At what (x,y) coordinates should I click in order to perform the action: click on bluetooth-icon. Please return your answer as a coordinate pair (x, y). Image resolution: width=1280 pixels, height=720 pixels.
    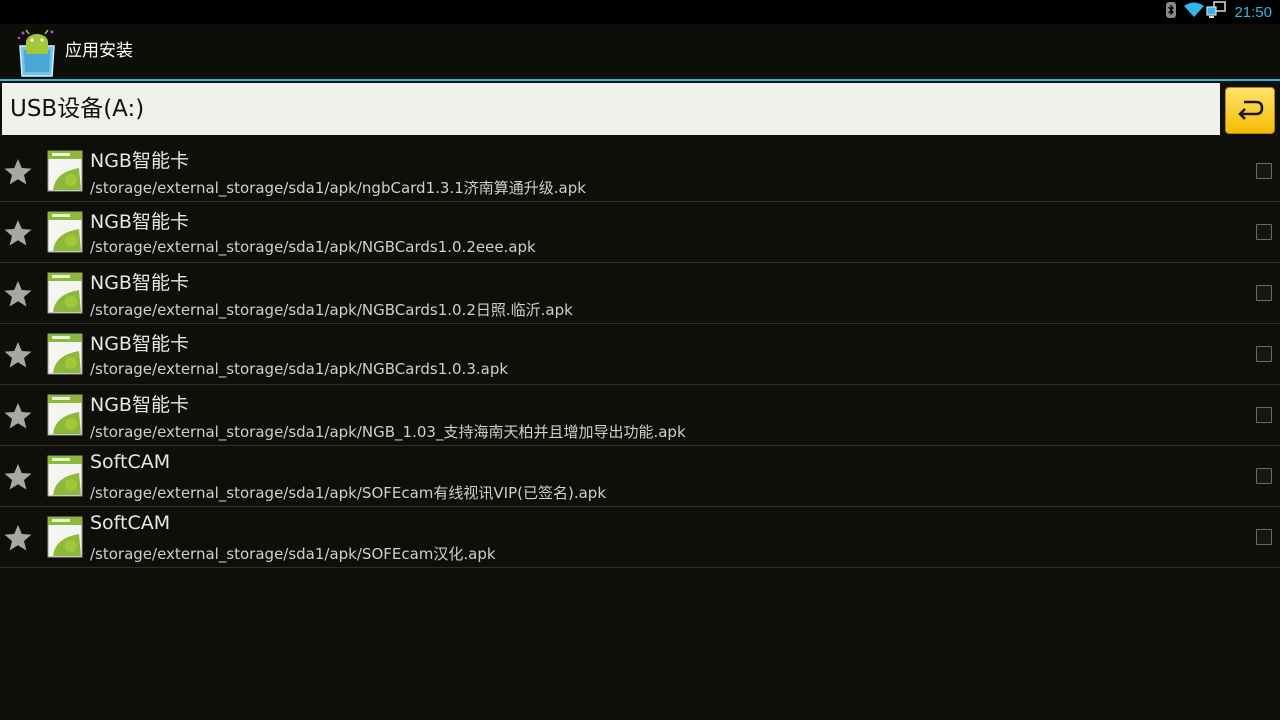
    Looking at the image, I should click on (1171, 12).